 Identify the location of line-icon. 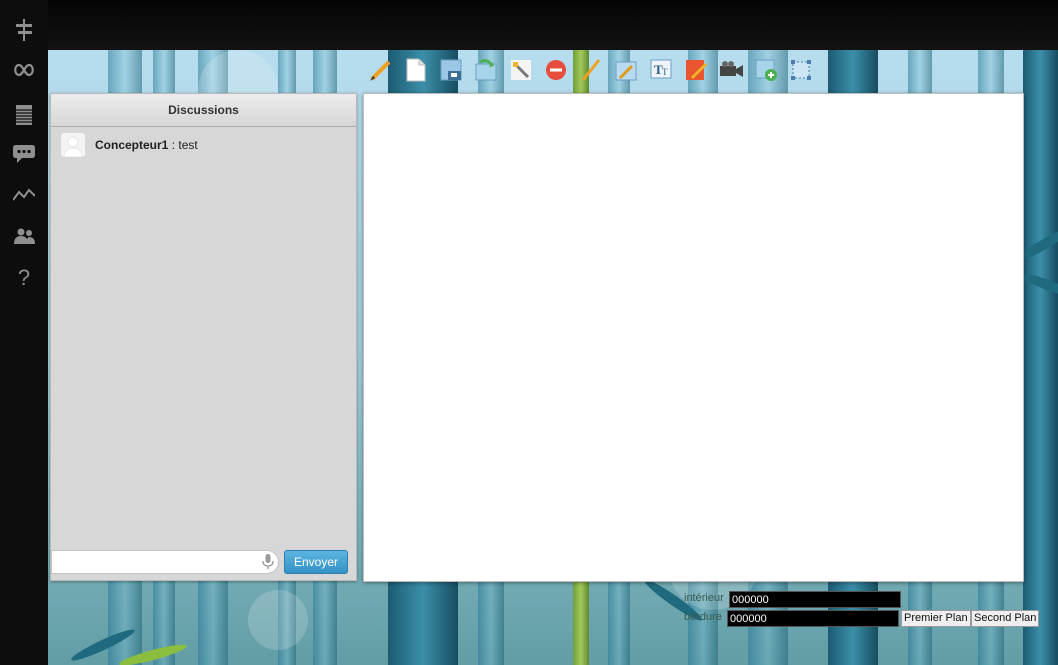
(591, 70).